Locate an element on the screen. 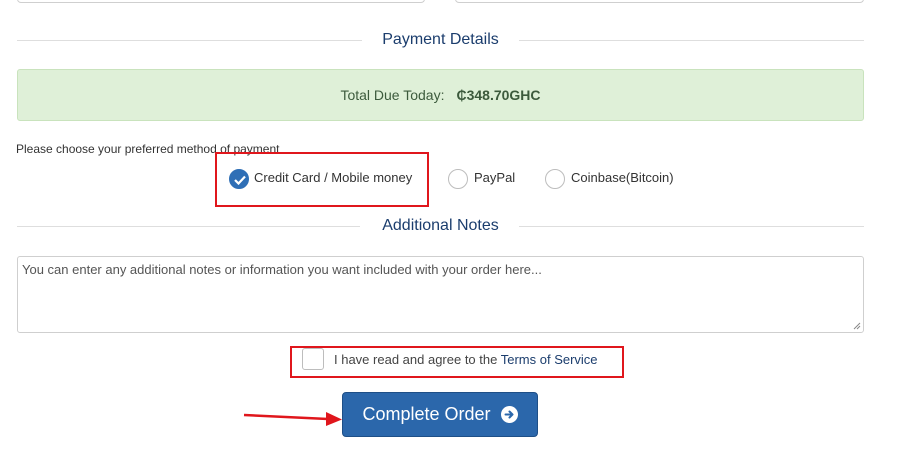 This screenshot has height=456, width=905. total-due-box: Total Due Today: ₵348.70GHC is located at coordinates (440, 95).